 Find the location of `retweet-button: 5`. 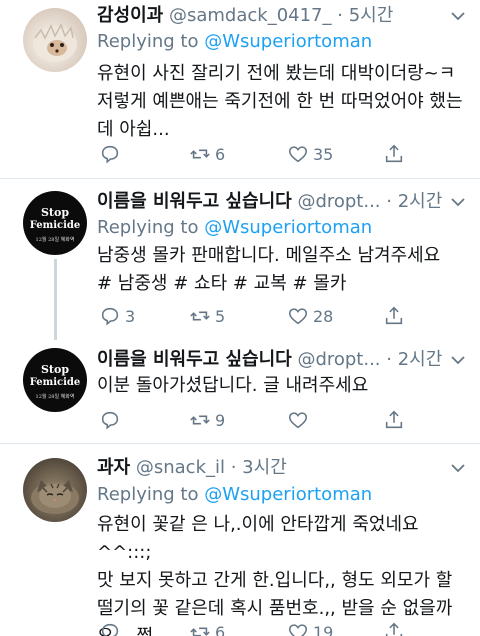

retweet-button: 5 is located at coordinates (207, 316).